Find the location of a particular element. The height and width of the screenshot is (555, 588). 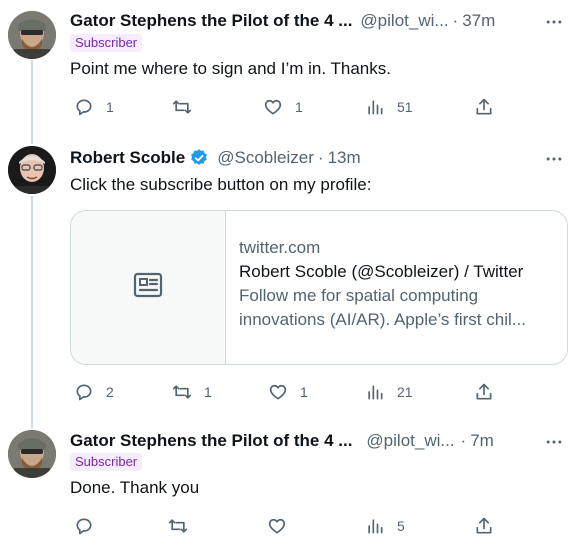

card-thumbnail is located at coordinates (148, 287).